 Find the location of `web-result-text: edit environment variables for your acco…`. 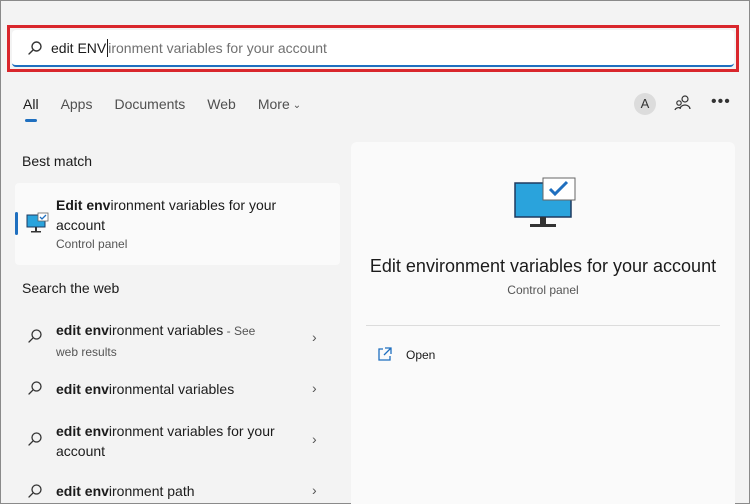

web-result-text: edit environment variables for your acco… is located at coordinates (166, 441).